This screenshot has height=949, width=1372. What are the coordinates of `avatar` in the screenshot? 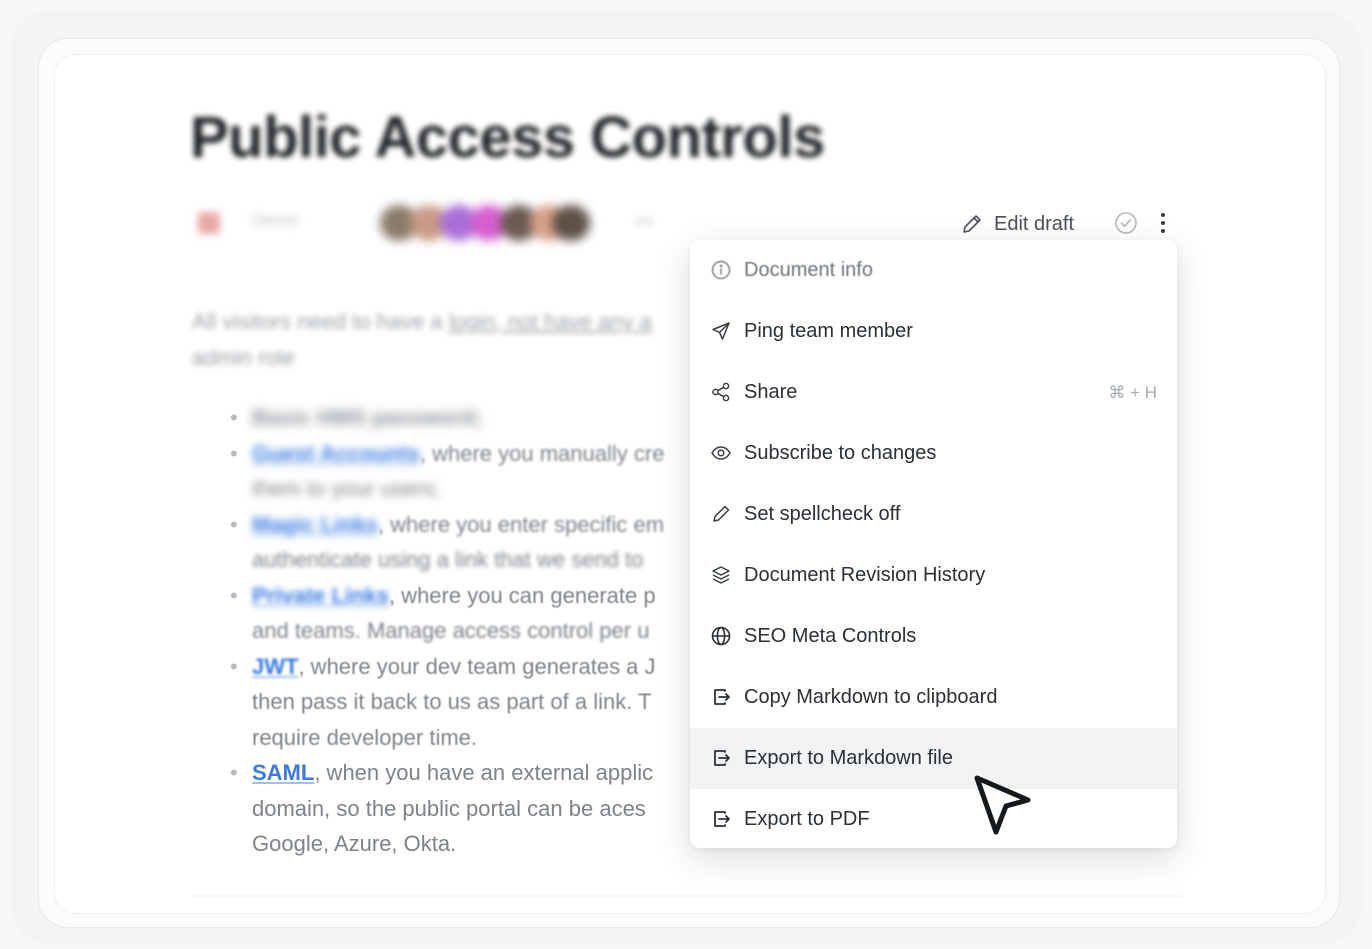 It's located at (571, 223).